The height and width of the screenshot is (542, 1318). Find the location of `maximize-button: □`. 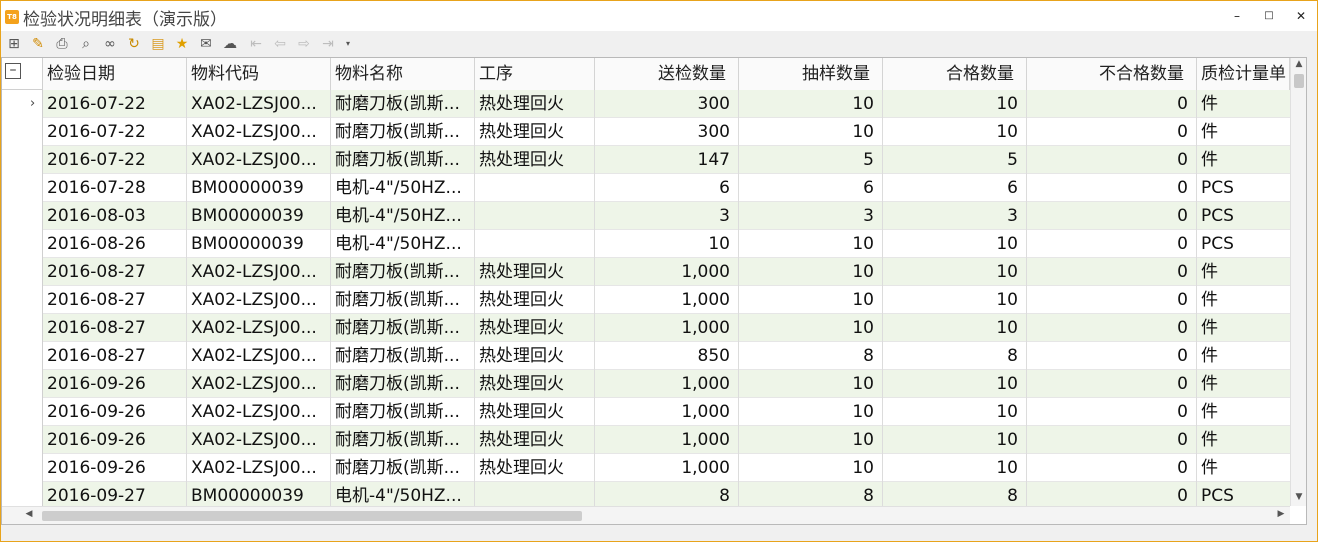

maximize-button: □ is located at coordinates (1269, 16).